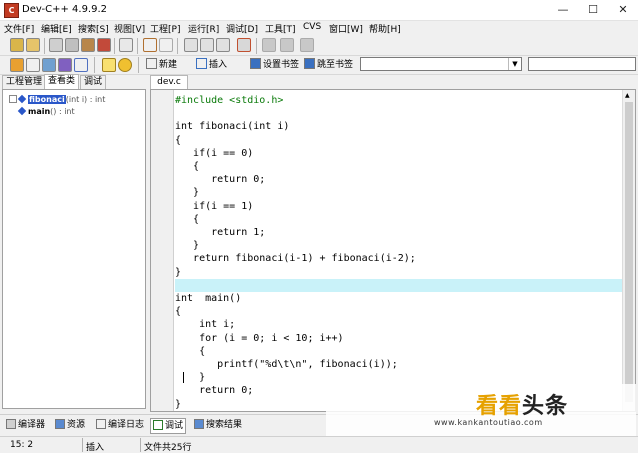 This screenshot has width=638, height=453. I want to click on undo-icon, so click(150, 45).